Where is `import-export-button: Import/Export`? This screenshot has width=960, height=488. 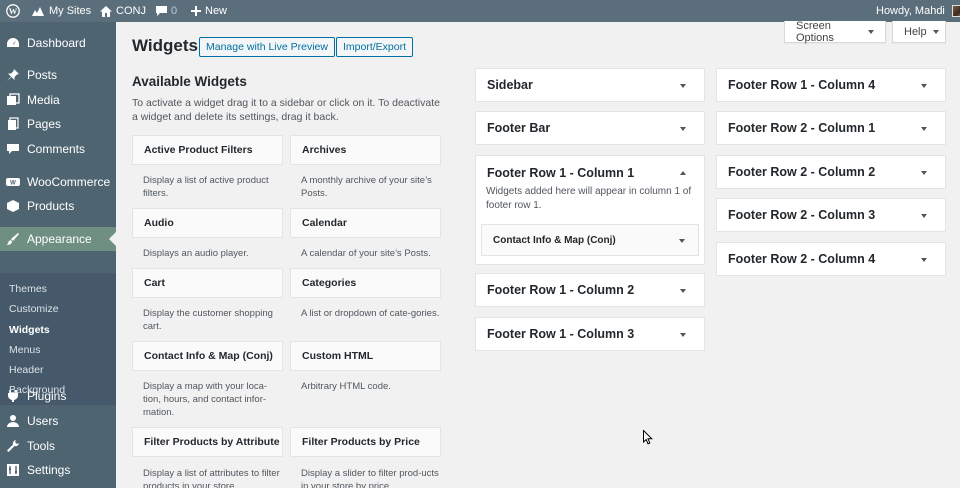 import-export-button: Import/Export is located at coordinates (375, 47).